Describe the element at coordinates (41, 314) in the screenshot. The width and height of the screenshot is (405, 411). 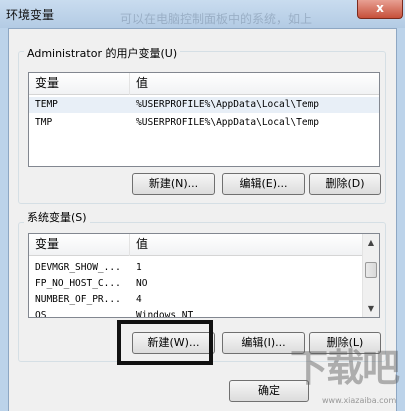
I see `variable-name: OS` at that location.